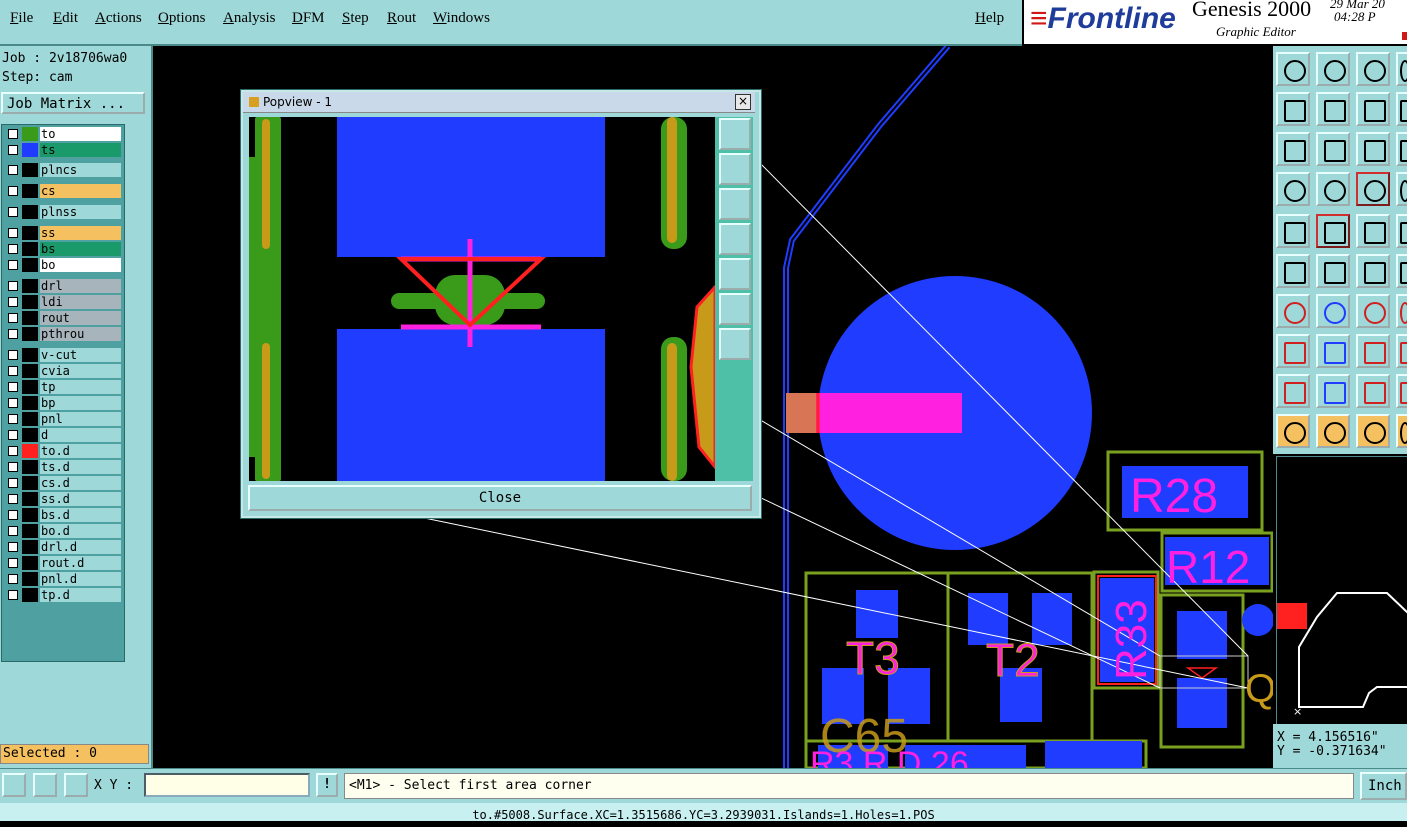  What do you see at coordinates (1293, 109) in the screenshot?
I see `undo-icon` at bounding box center [1293, 109].